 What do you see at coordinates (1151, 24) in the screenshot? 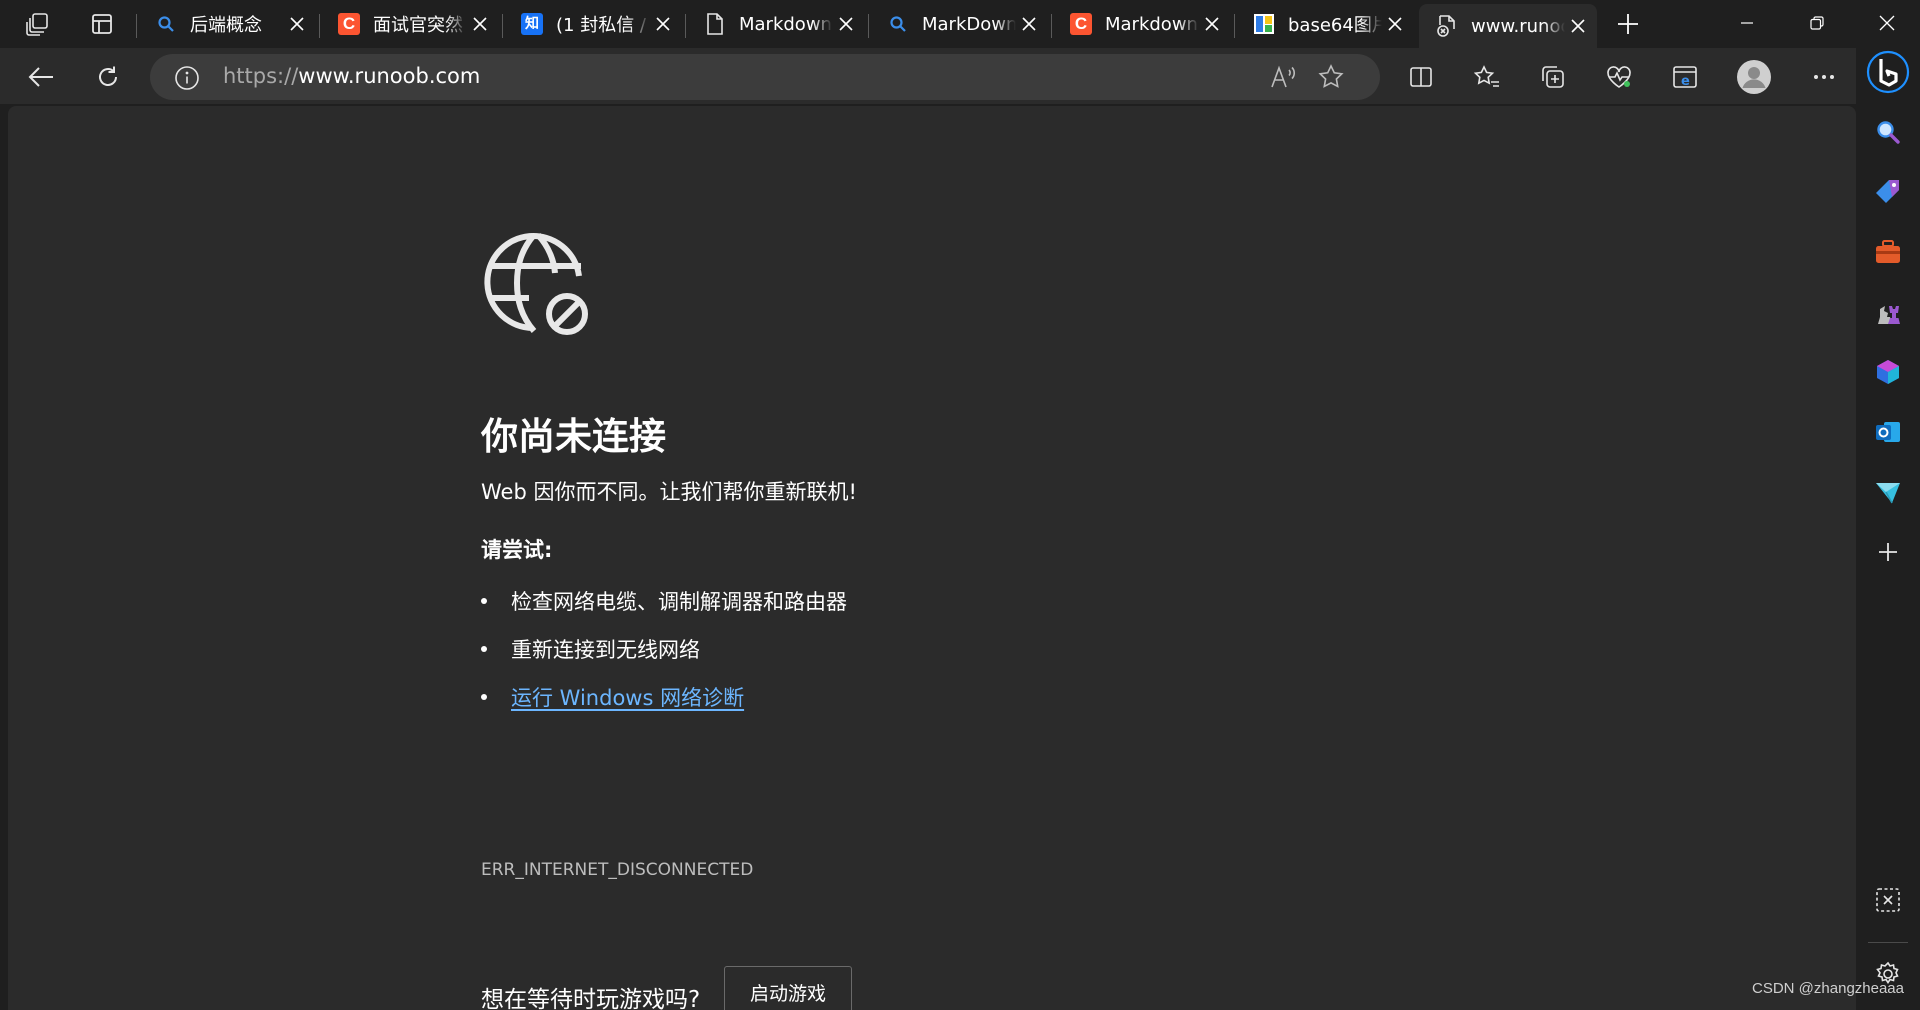
I see `tab-title: Markdown` at bounding box center [1151, 24].